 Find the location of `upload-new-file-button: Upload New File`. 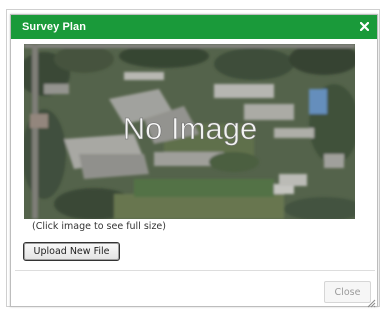

upload-new-file-button: Upload New File is located at coordinates (71, 251).